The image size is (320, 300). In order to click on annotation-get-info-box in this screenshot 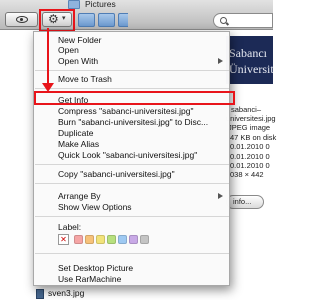, I will do `click(134, 98)`.